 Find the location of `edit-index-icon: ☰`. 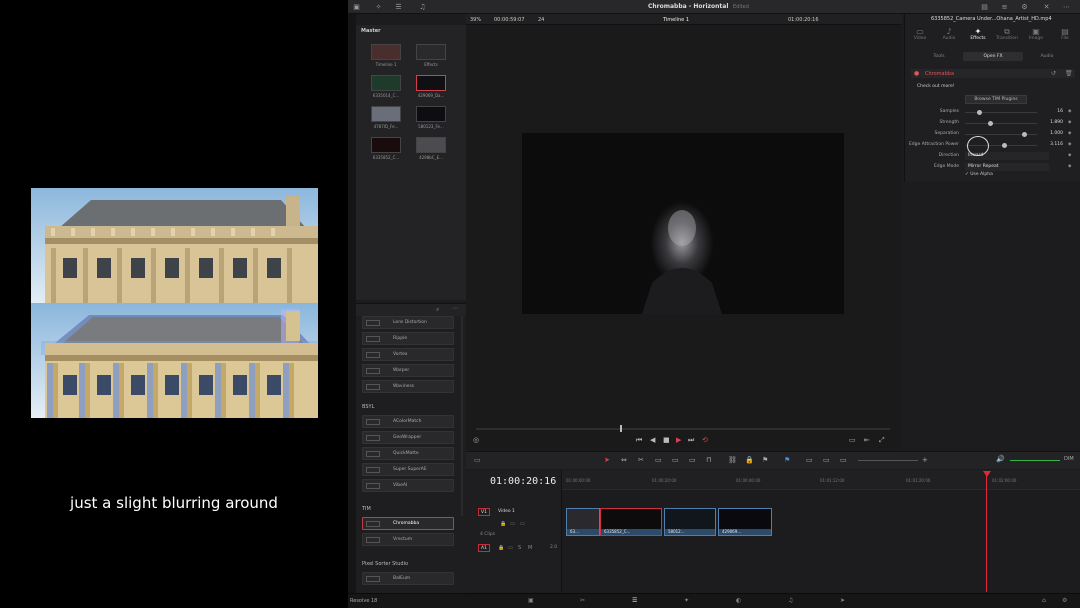

edit-index-icon: ☰ is located at coordinates (398, 7).